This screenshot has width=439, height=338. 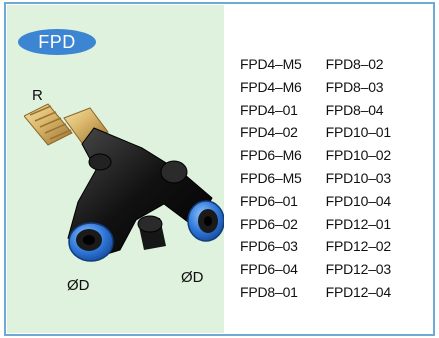 I want to click on model-code: FPD10–04, so click(x=358, y=200).